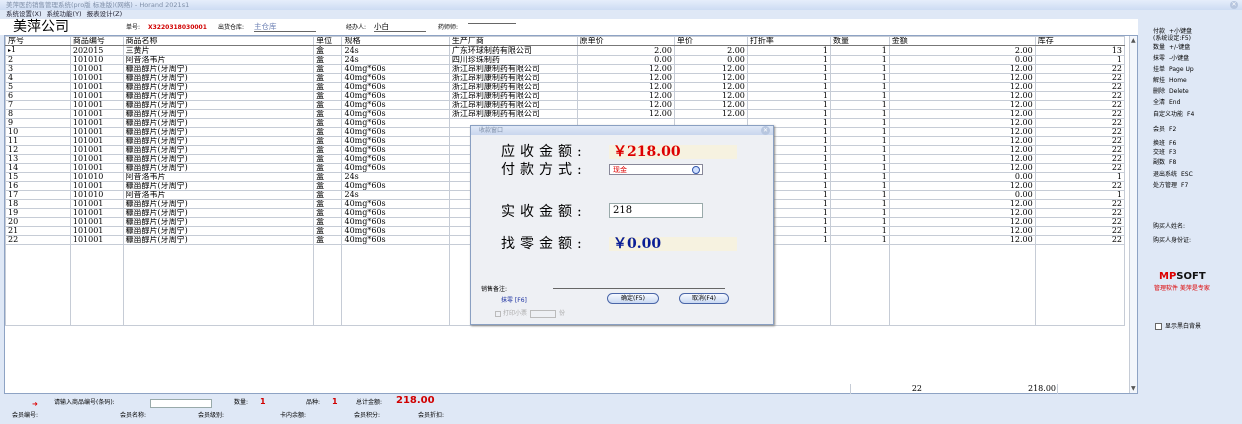  I want to click on table-cell: 9, so click(38, 123).